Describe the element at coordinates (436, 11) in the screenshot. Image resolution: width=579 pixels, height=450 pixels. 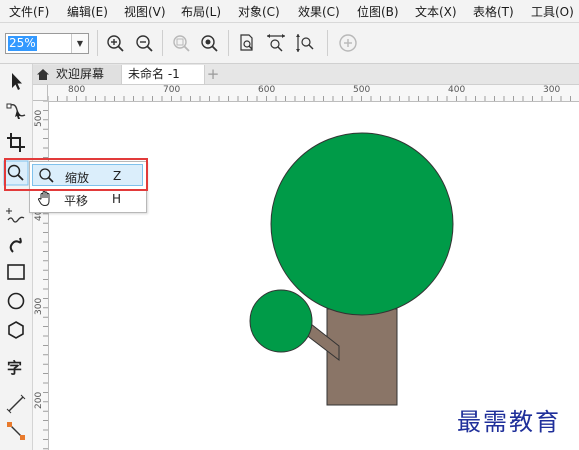
I see `menu-text: 文本(X)` at that location.